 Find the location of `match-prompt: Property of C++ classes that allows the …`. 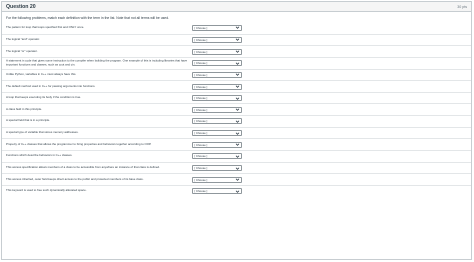

match-prompt: Property of C++ classes that allows the … is located at coordinates (79, 143).